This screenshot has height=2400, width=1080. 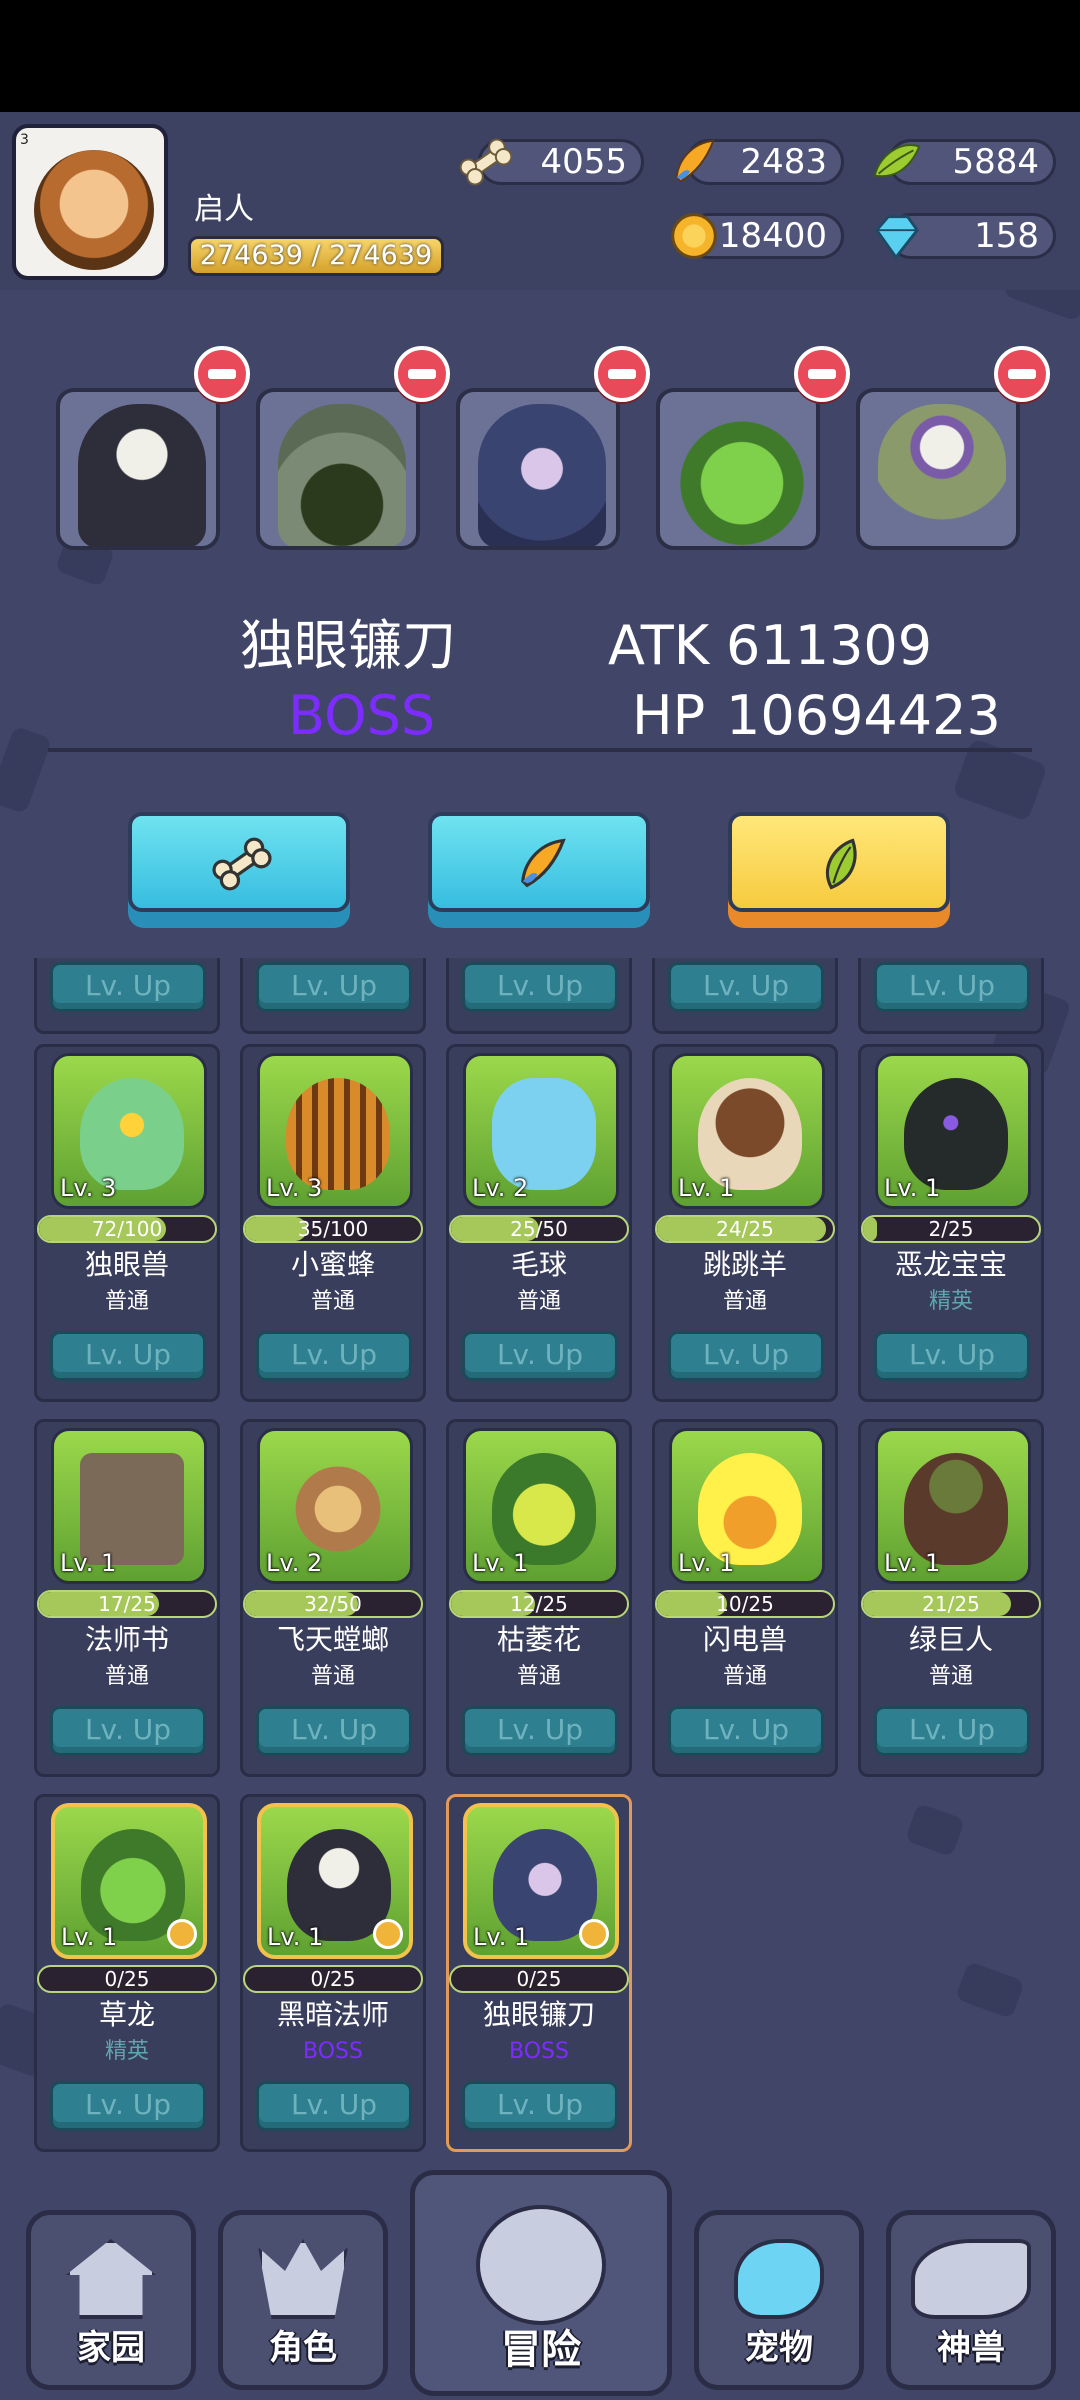 I want to click on pet-progress: 17/25, so click(x=127, y=1604).